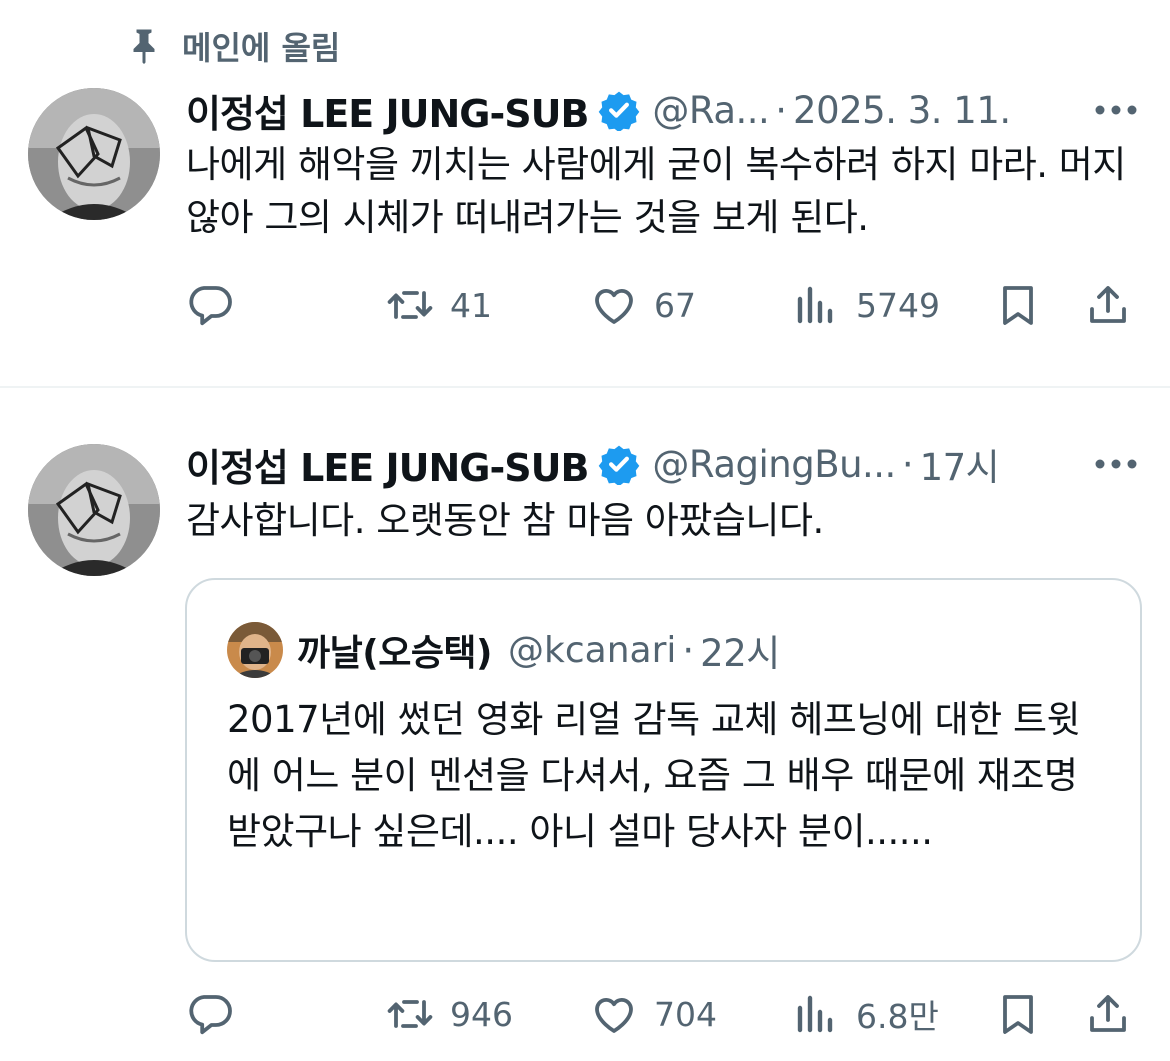 The image size is (1170, 1061). I want to click on retweet-button: 946, so click(449, 1014).